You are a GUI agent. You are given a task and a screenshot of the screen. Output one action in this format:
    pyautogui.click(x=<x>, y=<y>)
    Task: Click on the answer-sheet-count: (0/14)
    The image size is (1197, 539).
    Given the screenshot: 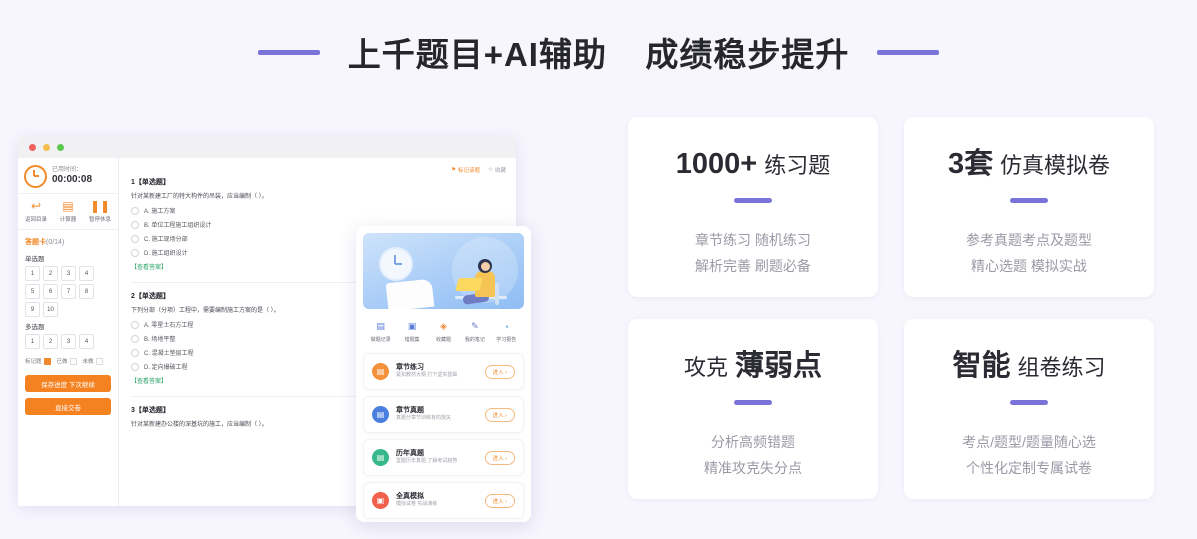 What is the action you would take?
    pyautogui.click(x=55, y=242)
    